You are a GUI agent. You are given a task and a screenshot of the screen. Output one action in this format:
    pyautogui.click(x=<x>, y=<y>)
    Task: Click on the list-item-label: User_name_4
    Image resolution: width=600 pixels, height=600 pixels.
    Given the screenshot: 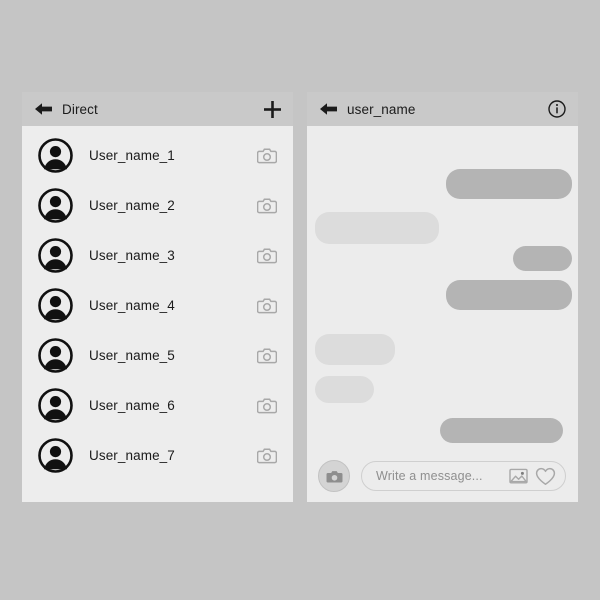 What is the action you would take?
    pyautogui.click(x=132, y=305)
    